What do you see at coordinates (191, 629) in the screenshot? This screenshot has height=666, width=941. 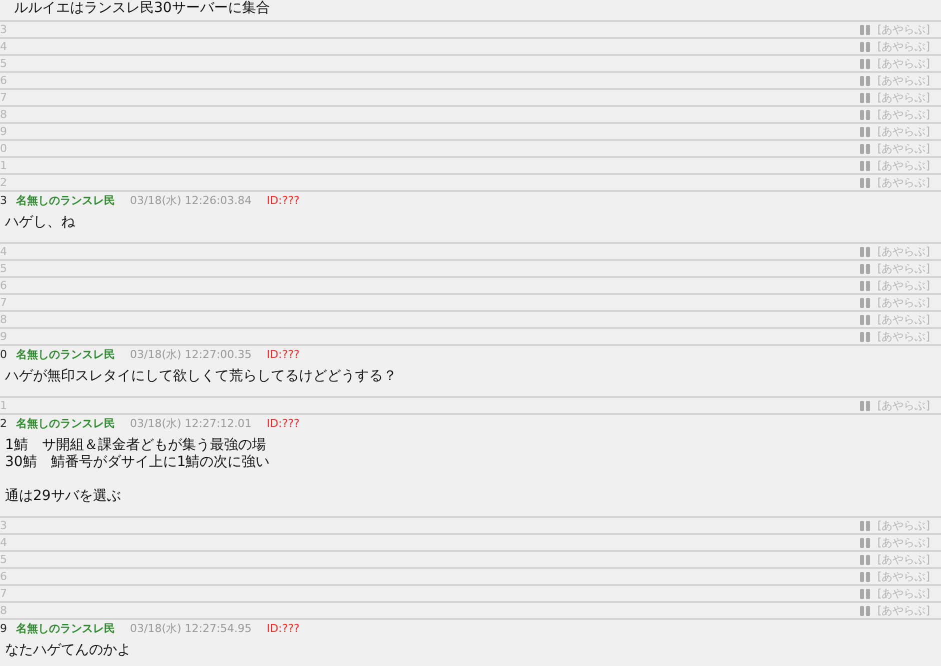 I see `post-date: 03/18(水) 12:27:54.95` at bounding box center [191, 629].